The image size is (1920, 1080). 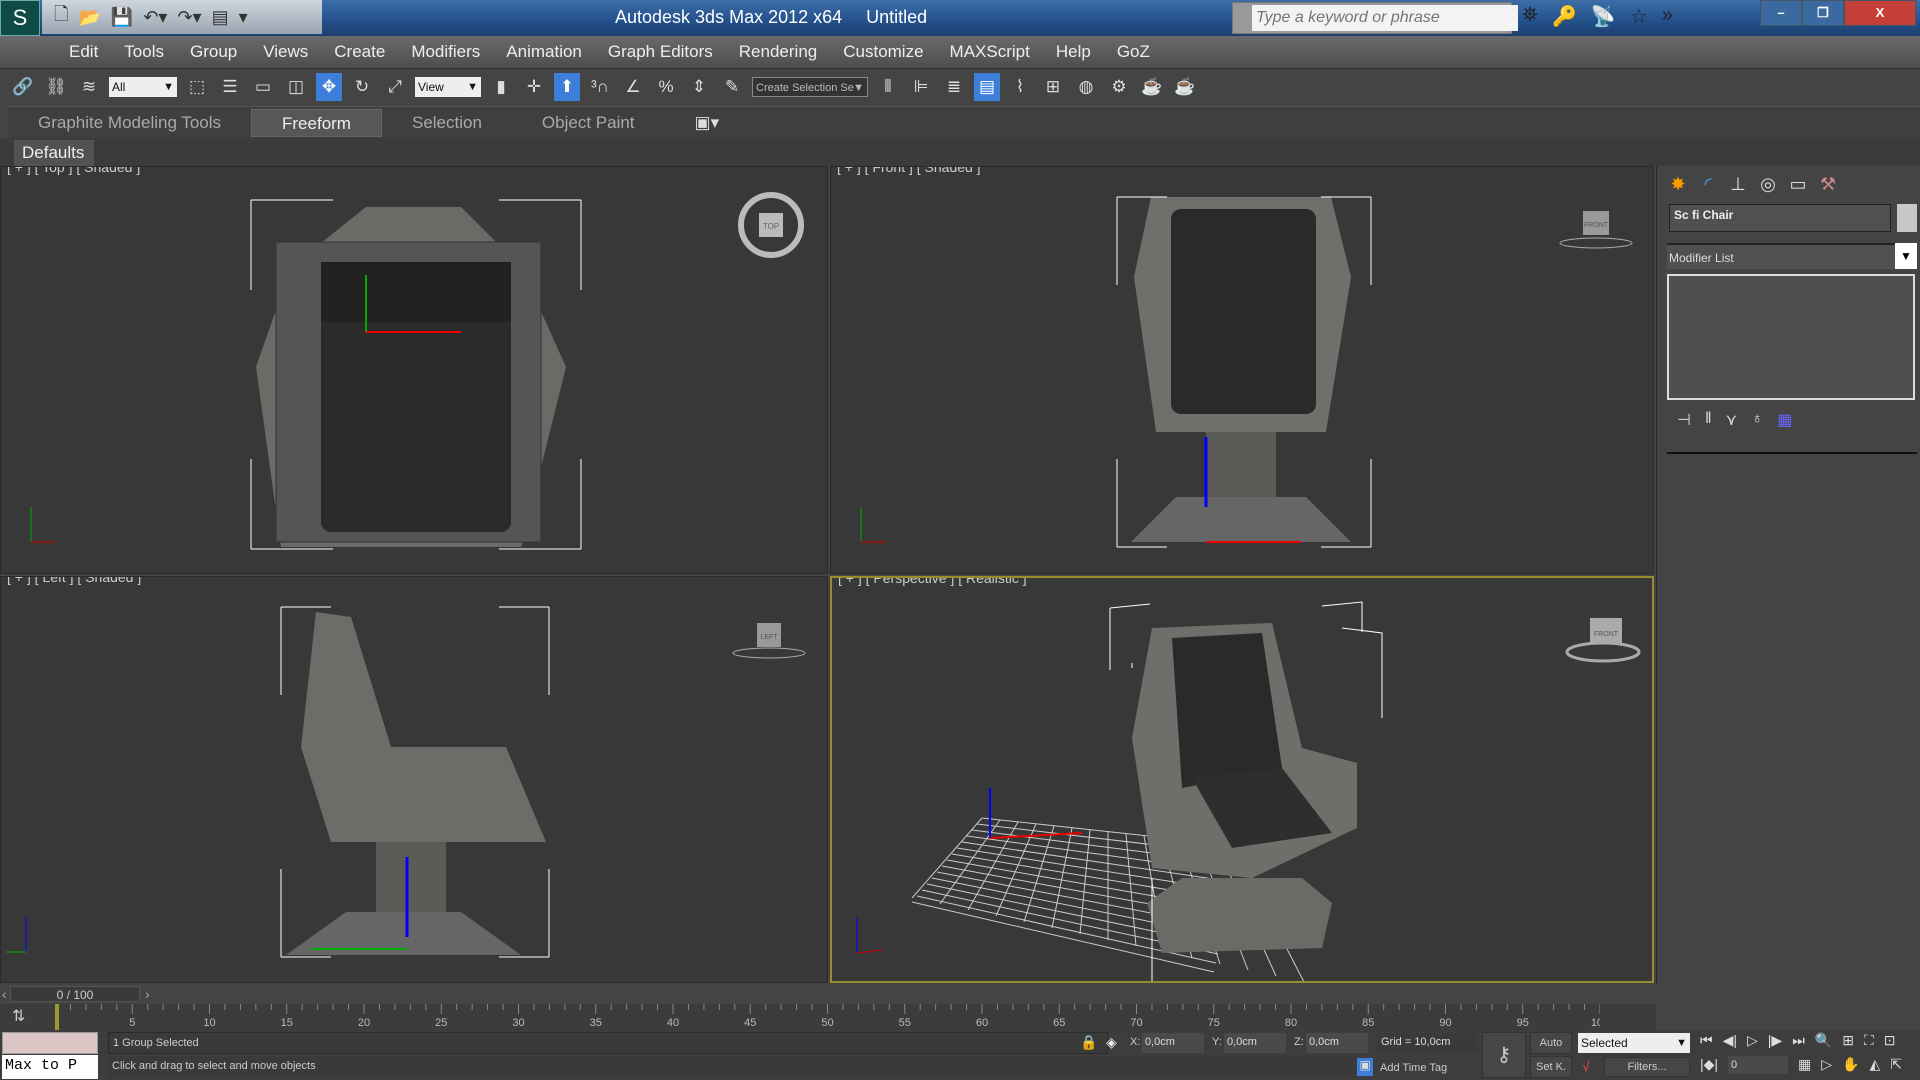 I want to click on menu-tools: Tools, so click(x=144, y=52).